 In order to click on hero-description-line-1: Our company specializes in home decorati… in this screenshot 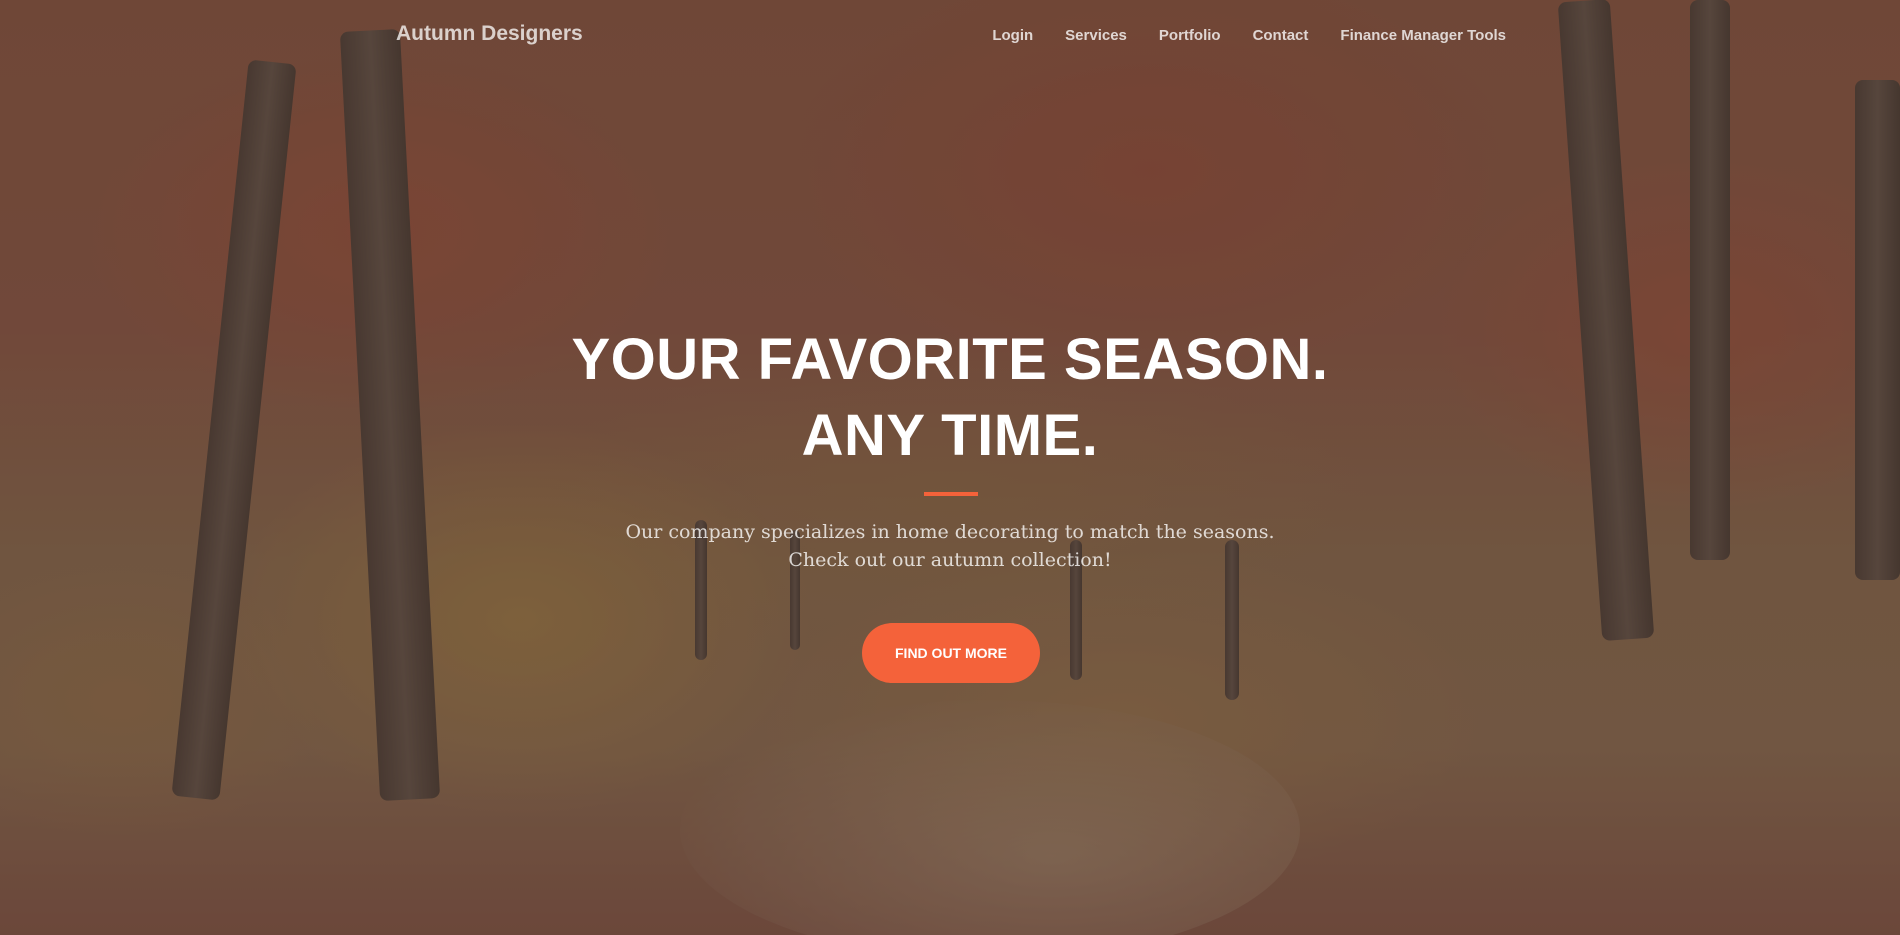, I will do `click(950, 532)`.